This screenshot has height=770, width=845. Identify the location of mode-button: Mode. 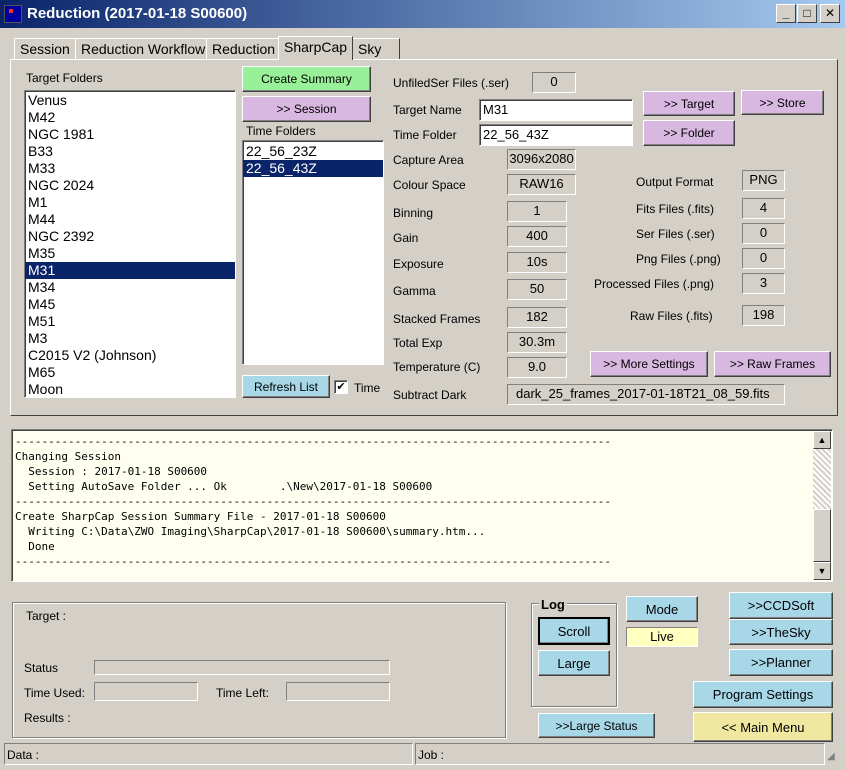
(662, 609).